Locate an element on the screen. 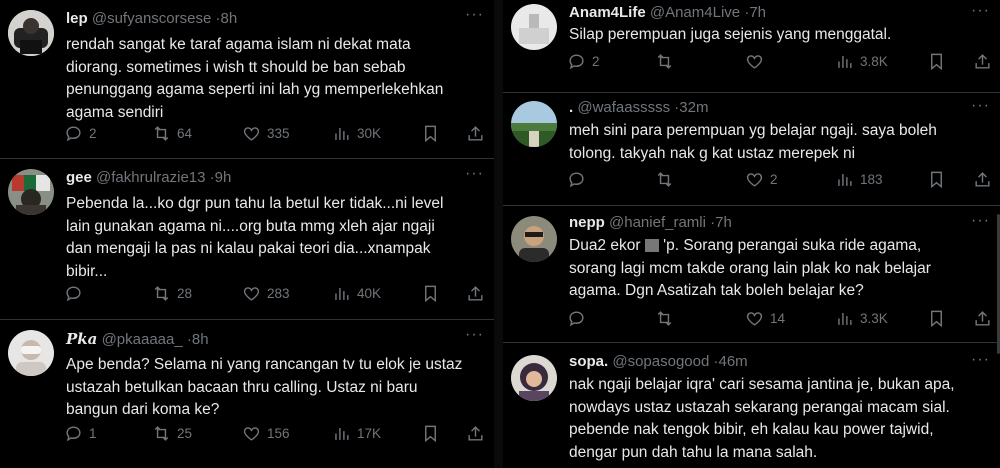 This screenshot has width=1000, height=468. action-bar: 28 283 40K is located at coordinates (274, 293).